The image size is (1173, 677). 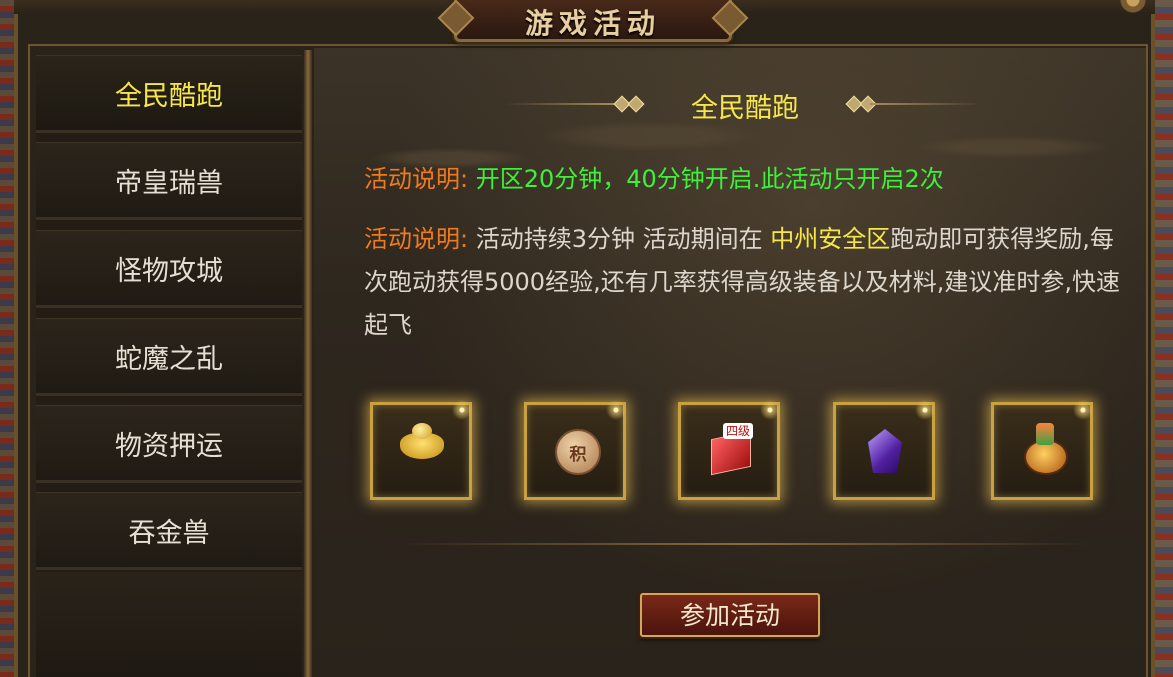 I want to click on scene-edge-left, so click(x=7, y=338).